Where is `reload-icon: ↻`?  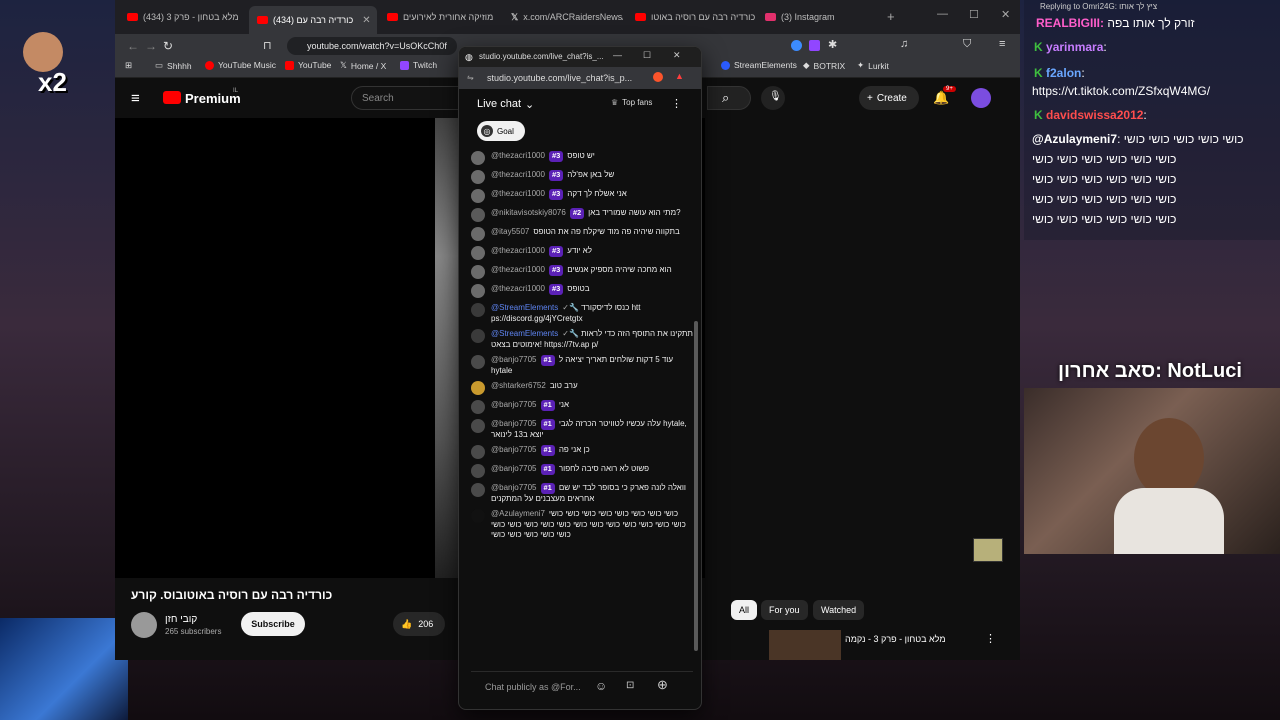
reload-icon: ↻ is located at coordinates (168, 46).